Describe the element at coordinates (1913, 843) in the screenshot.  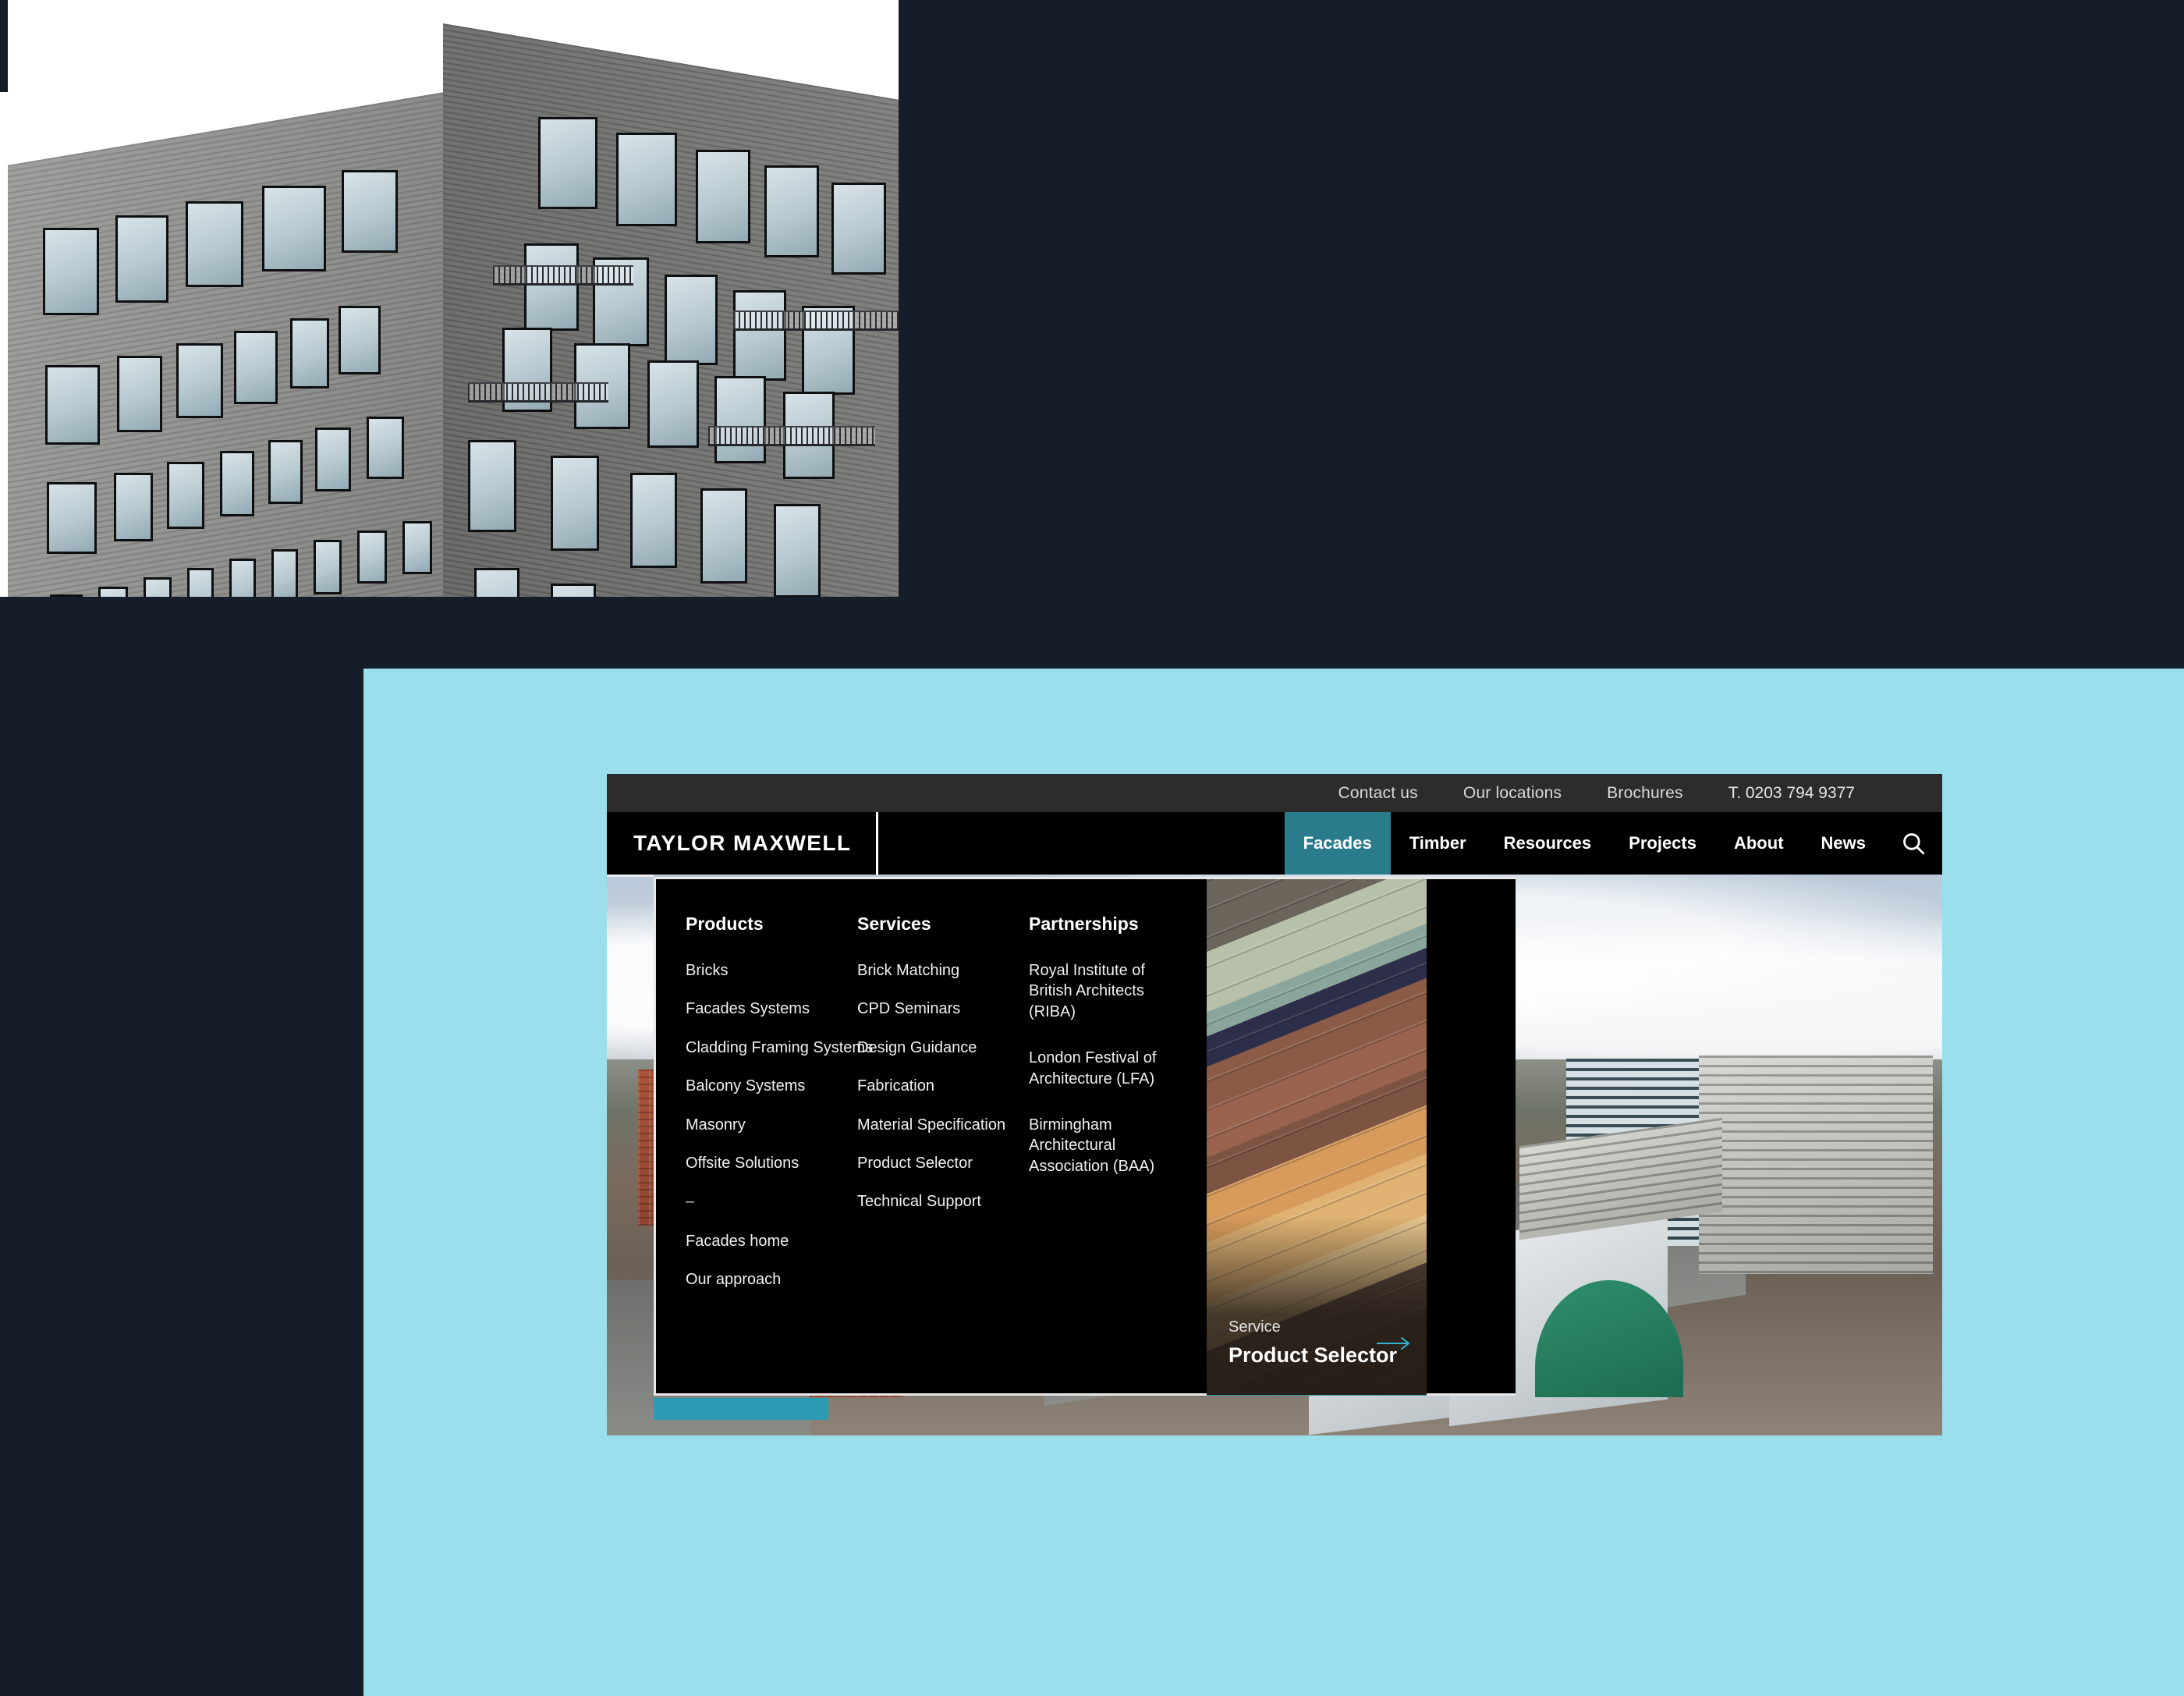
I see `search-icon` at that location.